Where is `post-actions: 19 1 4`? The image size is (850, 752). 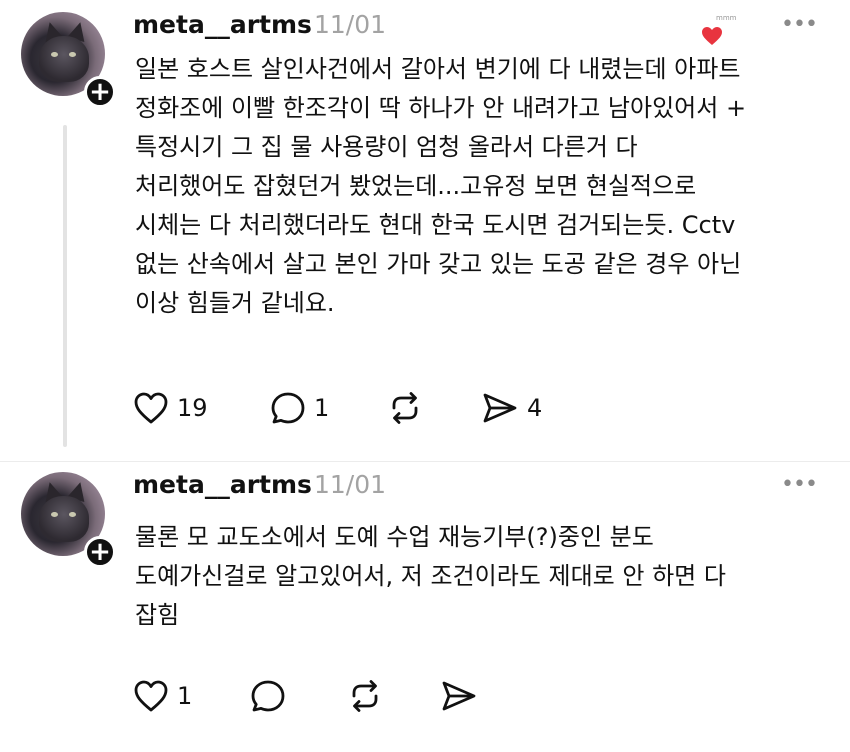 post-actions: 19 1 4 is located at coordinates (358, 408).